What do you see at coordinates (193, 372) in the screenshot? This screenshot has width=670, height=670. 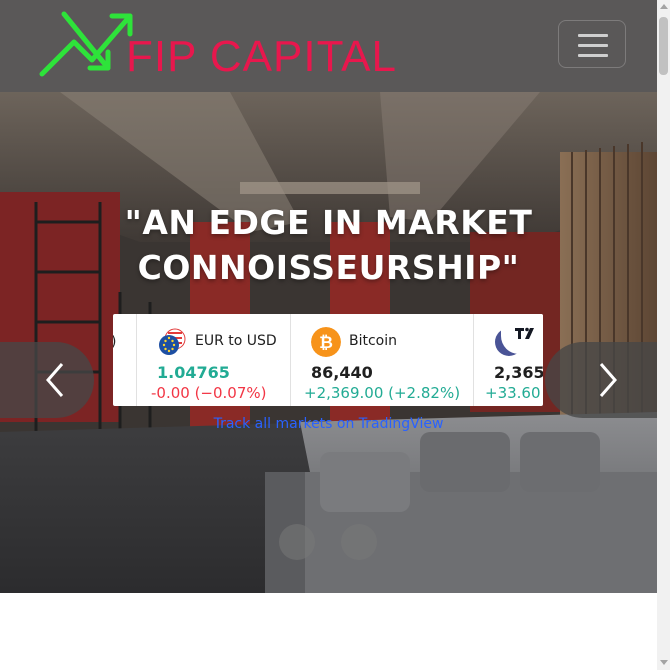 I see `ticker-price: 1.04765` at bounding box center [193, 372].